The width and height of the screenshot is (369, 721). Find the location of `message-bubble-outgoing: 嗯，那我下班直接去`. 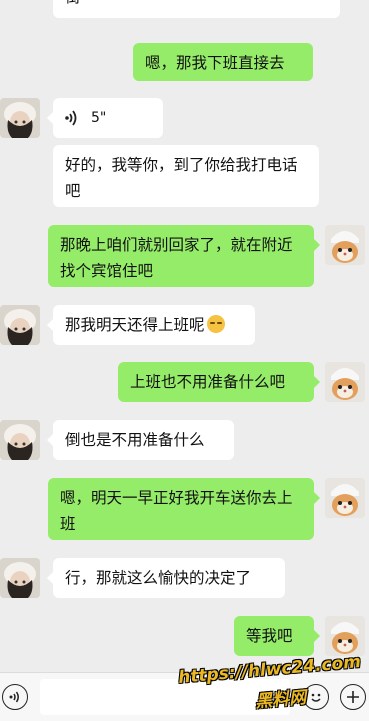

message-bubble-outgoing: 嗯，那我下班直接去 is located at coordinates (223, 62).